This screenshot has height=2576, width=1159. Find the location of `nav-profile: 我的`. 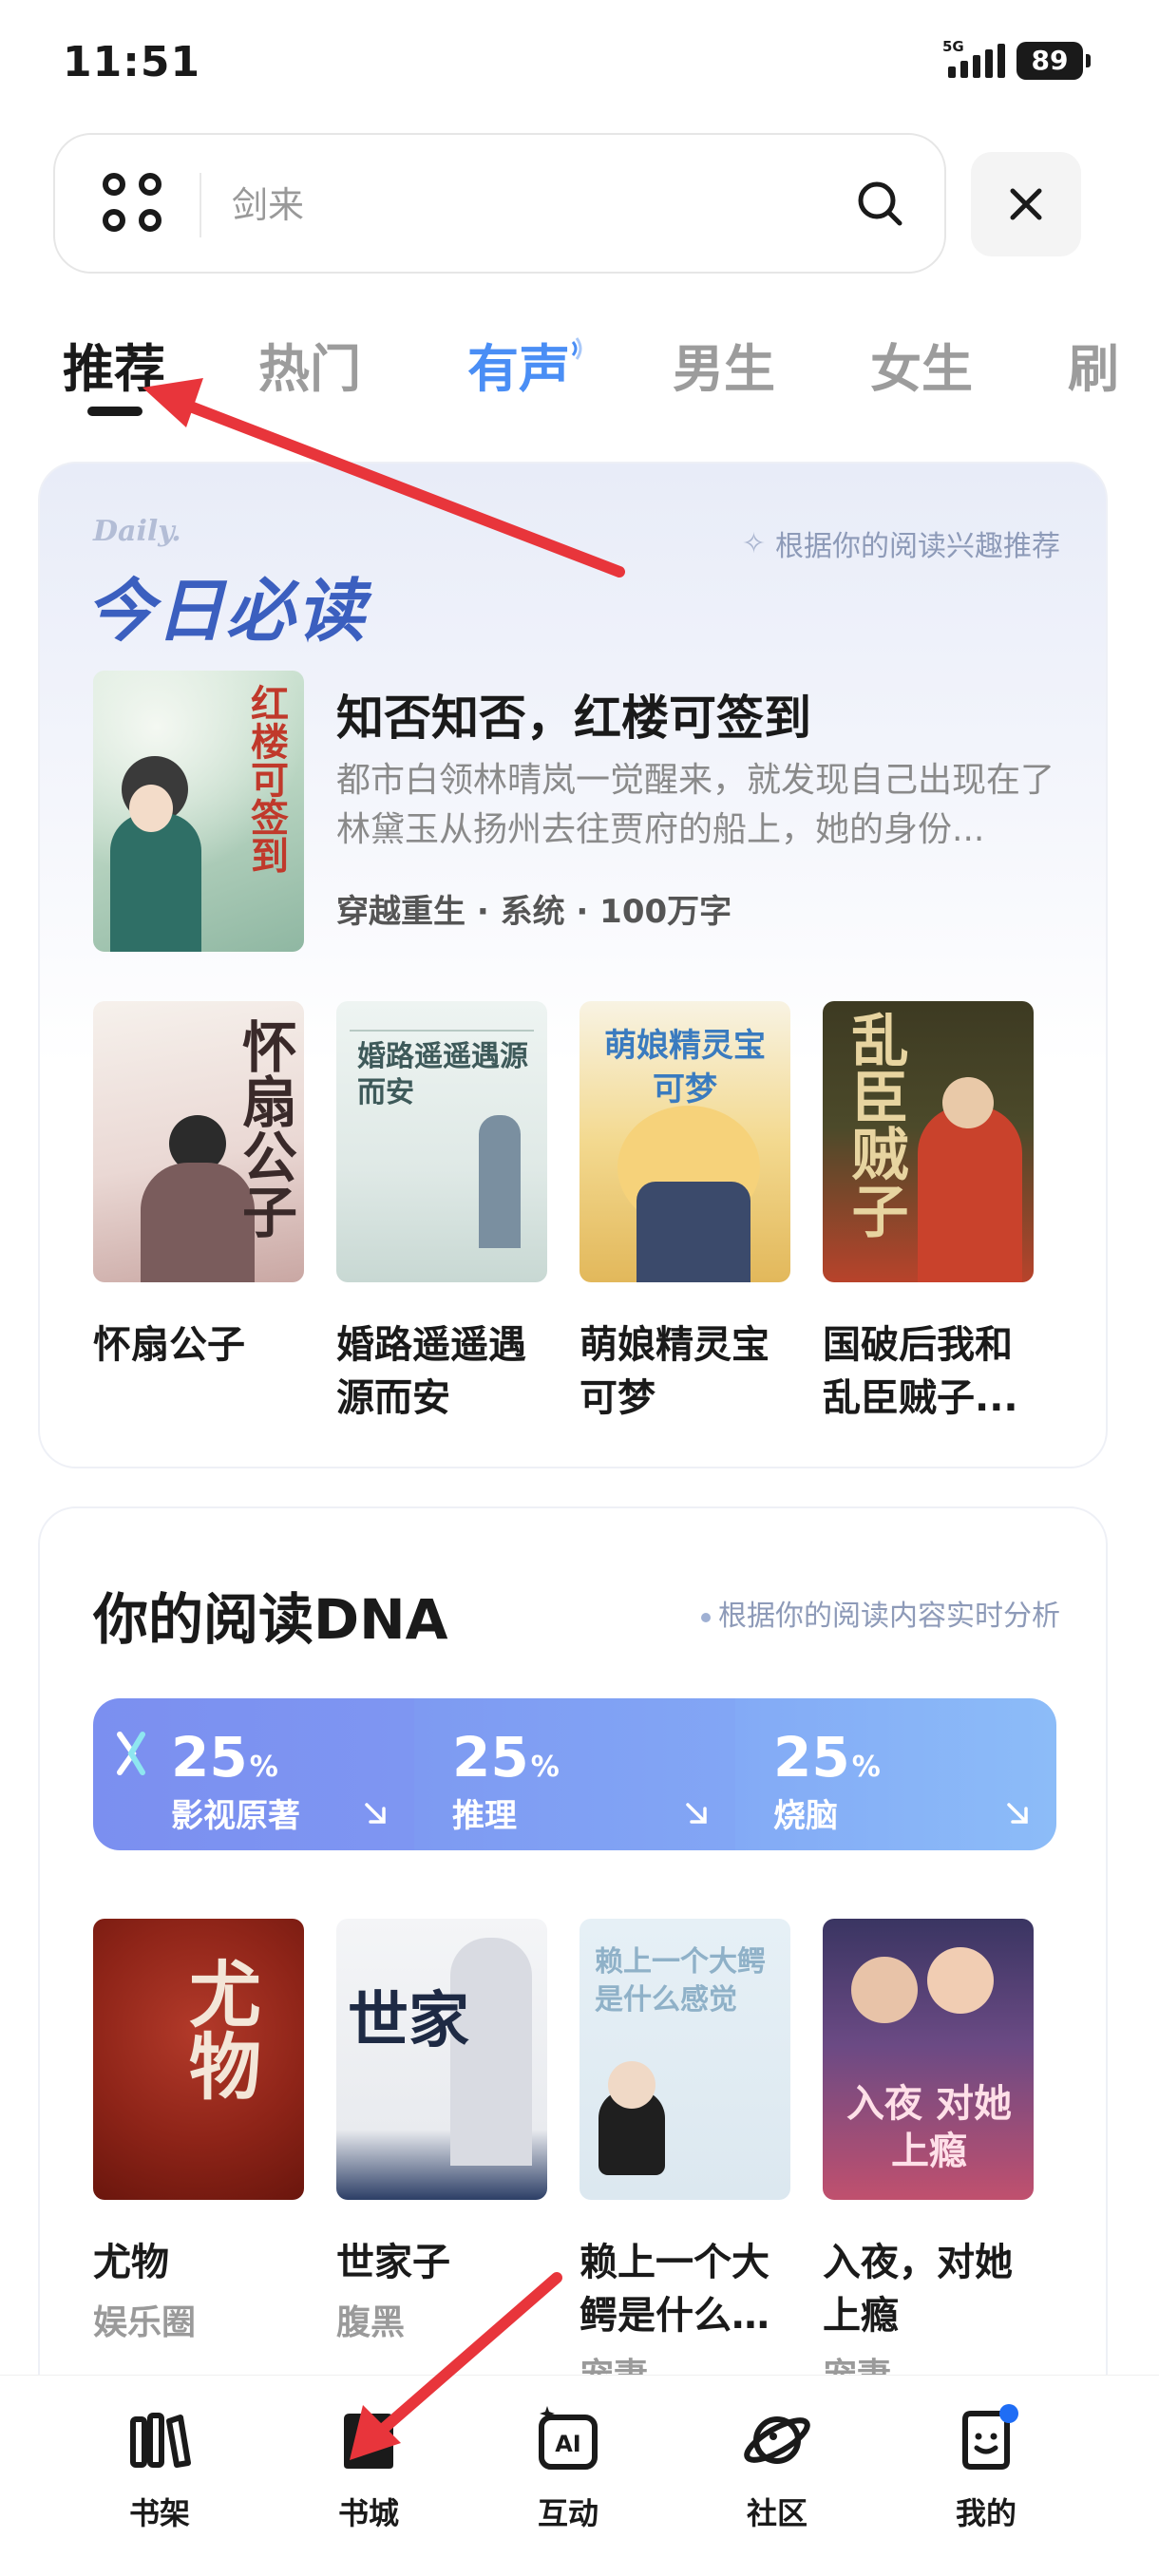

nav-profile: 我的 is located at coordinates (986, 2467).